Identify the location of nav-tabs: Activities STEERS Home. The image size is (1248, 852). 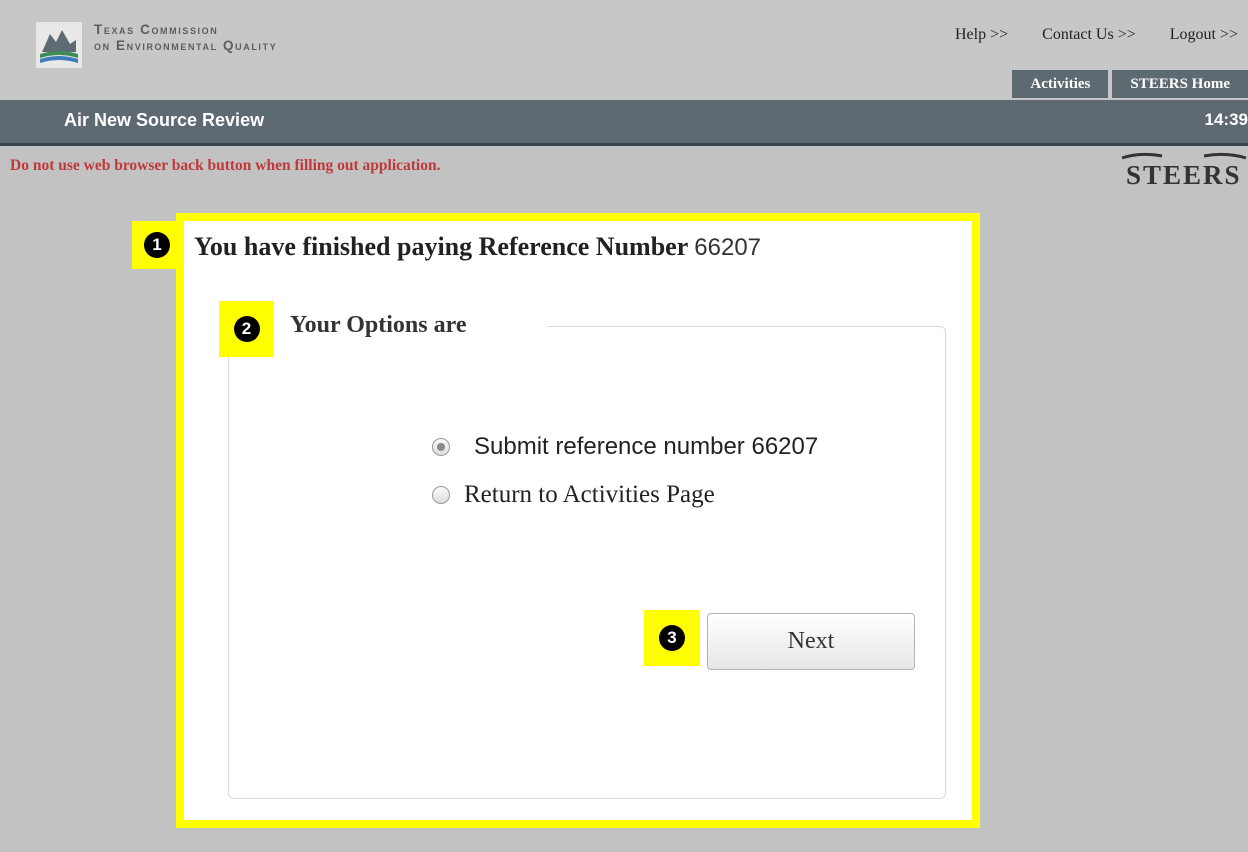
(1128, 84).